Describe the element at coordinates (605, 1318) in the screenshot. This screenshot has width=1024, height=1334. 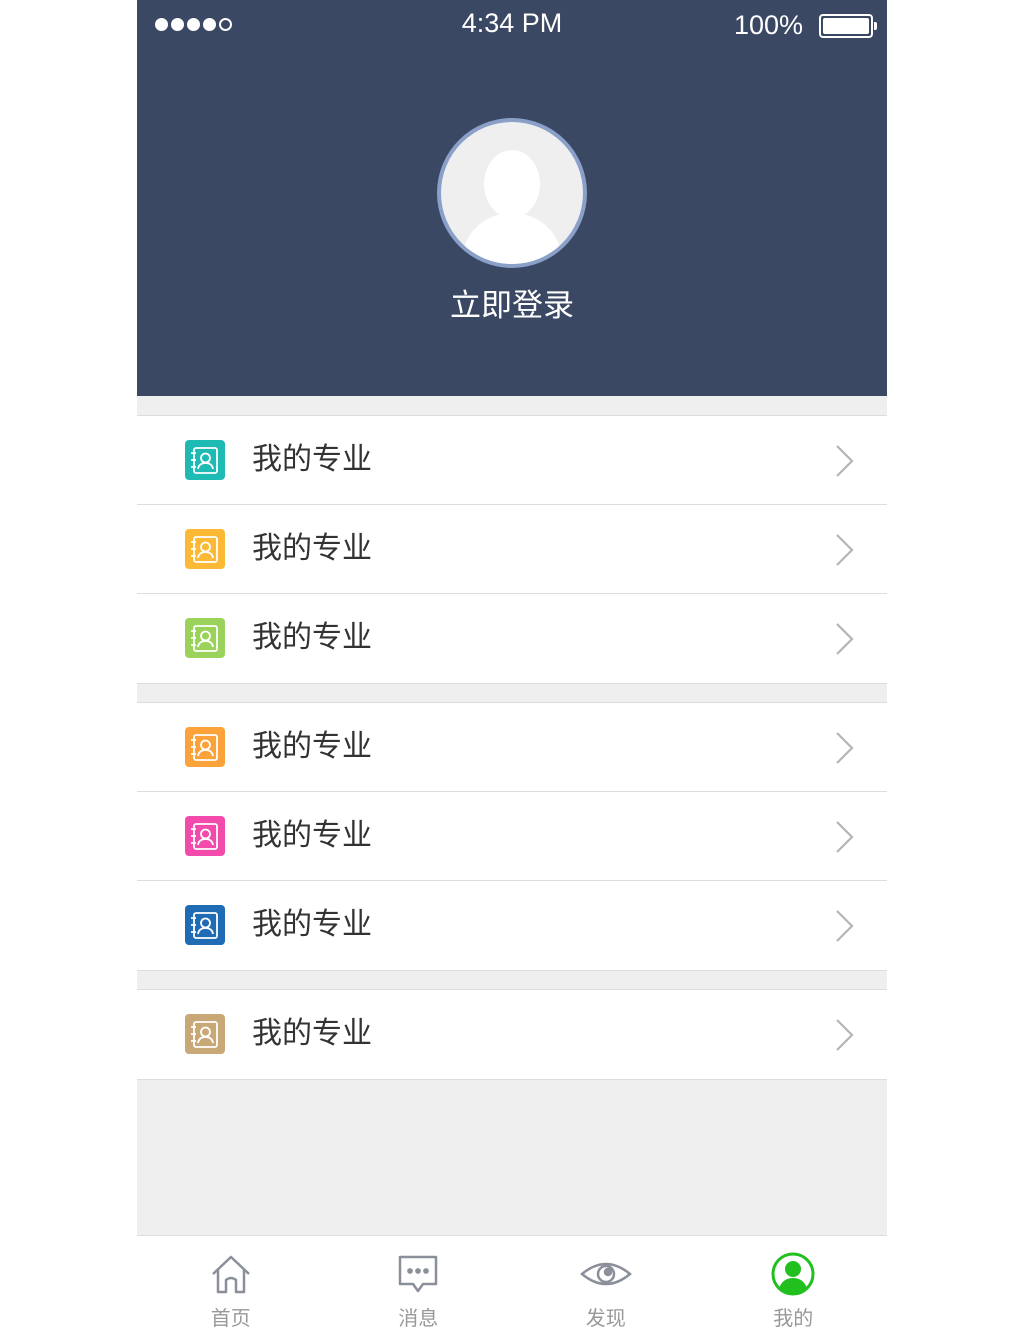
I see `tab-discover-label: 发现` at that location.